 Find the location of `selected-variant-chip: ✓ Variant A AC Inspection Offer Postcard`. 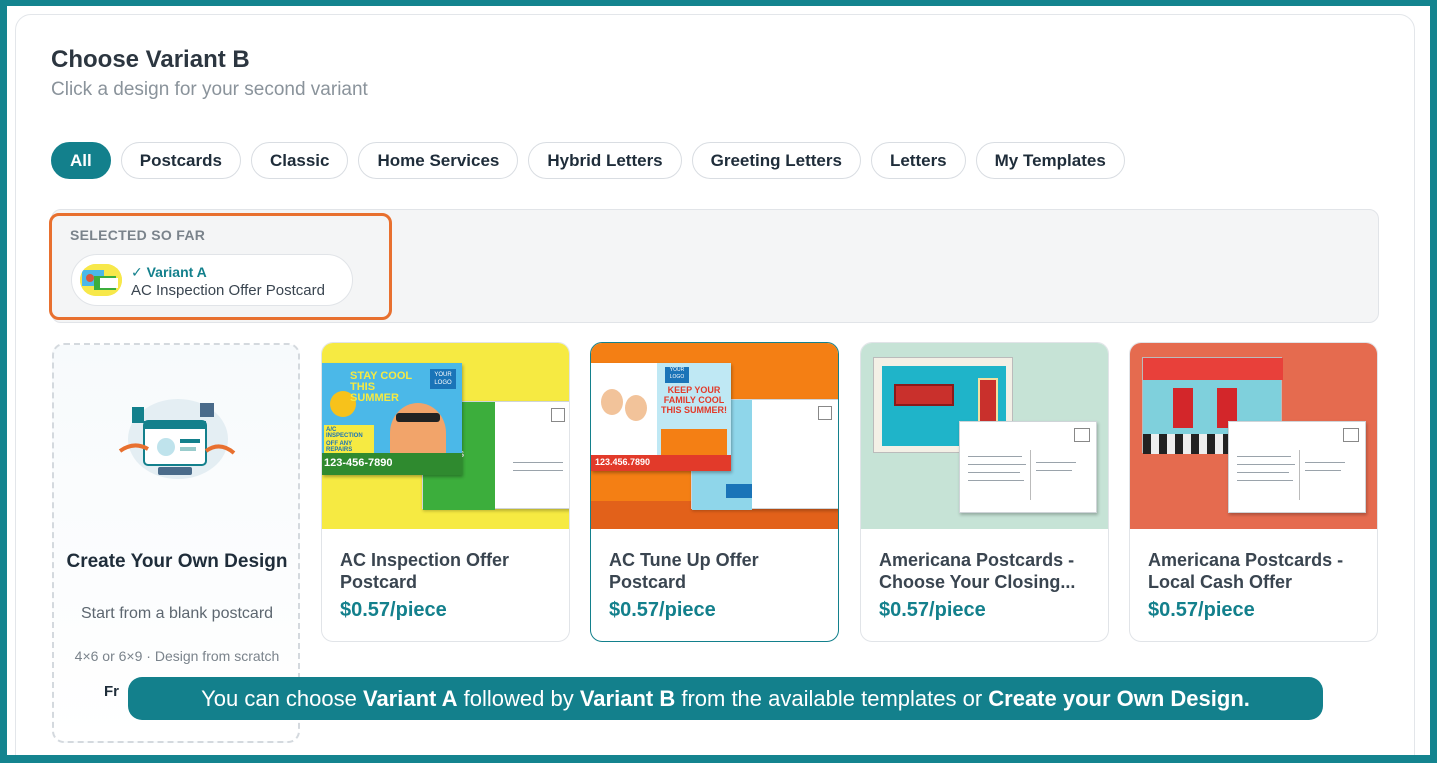

selected-variant-chip: ✓ Variant A AC Inspection Offer Postcard is located at coordinates (212, 280).